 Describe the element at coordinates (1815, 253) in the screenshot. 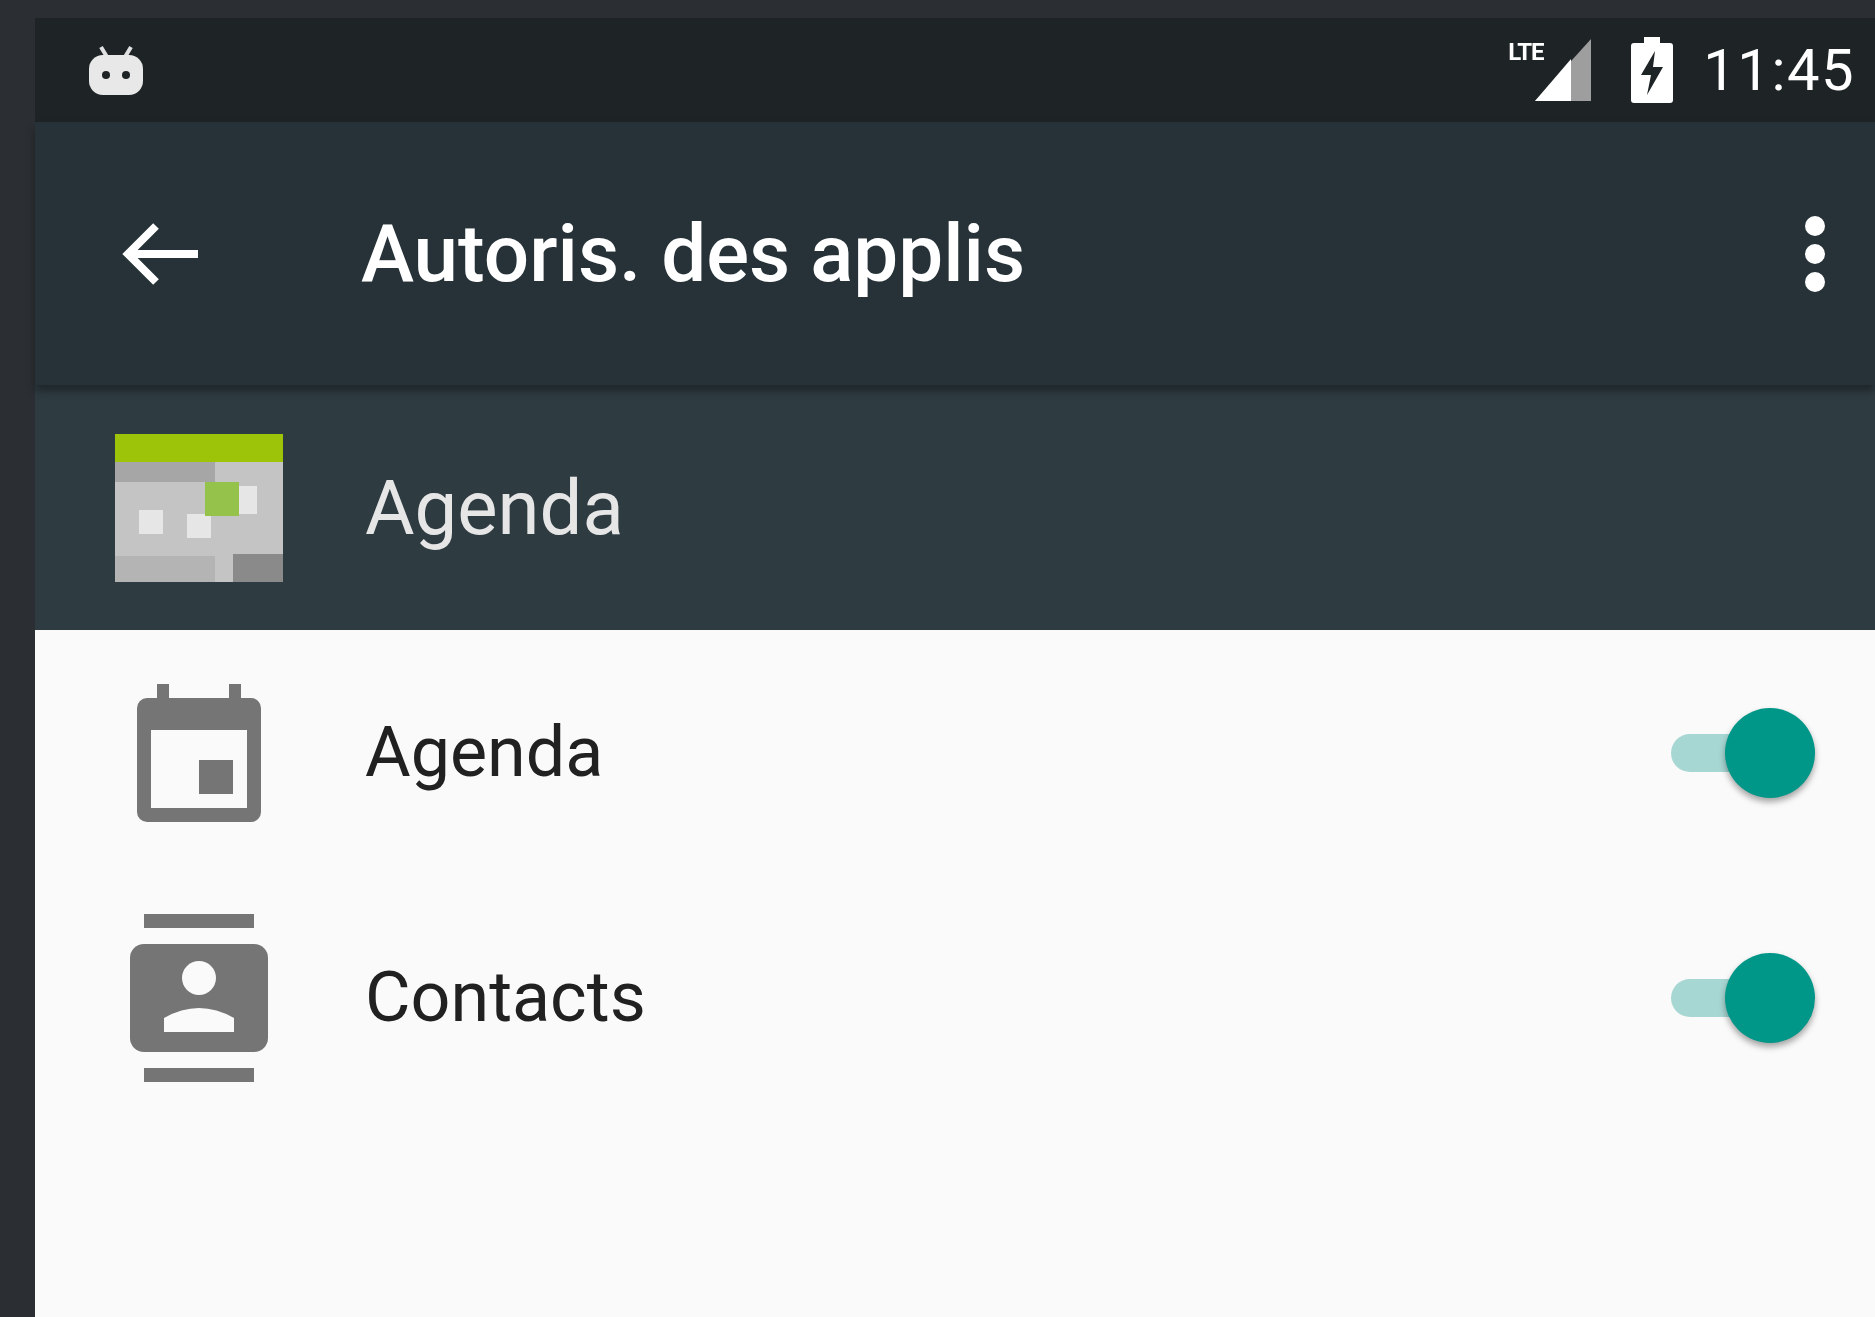

I see `more-vertical-icon` at that location.